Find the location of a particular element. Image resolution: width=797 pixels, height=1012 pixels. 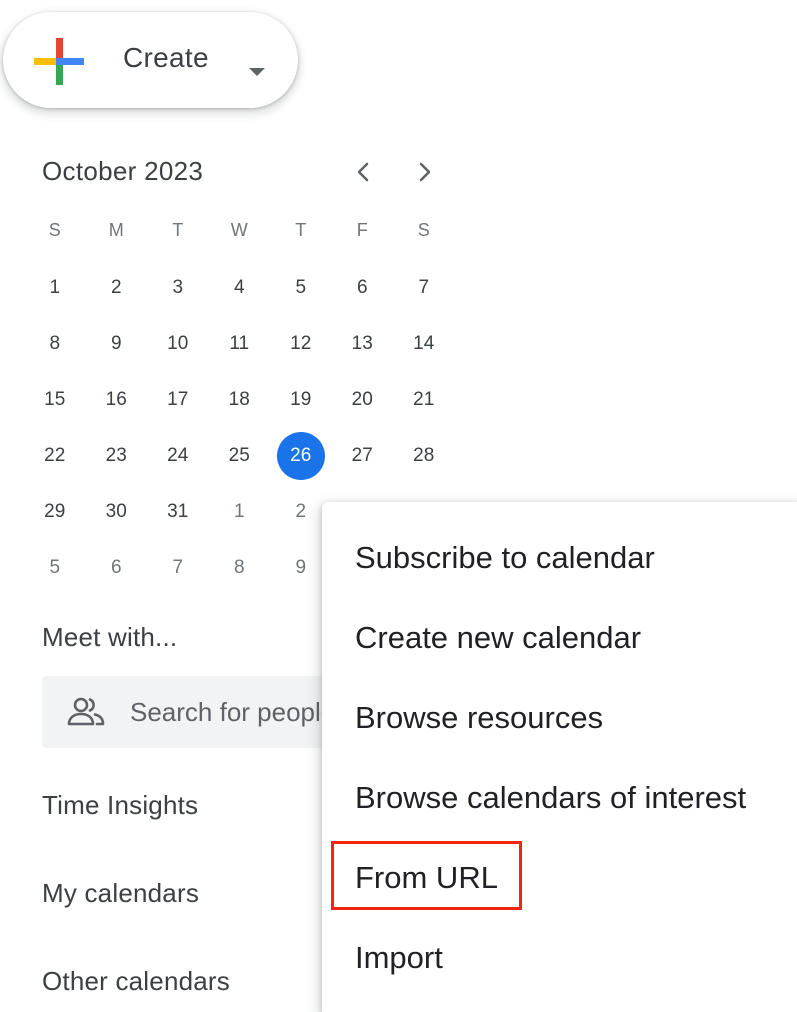

calendar-day: 13 is located at coordinates (363, 344).